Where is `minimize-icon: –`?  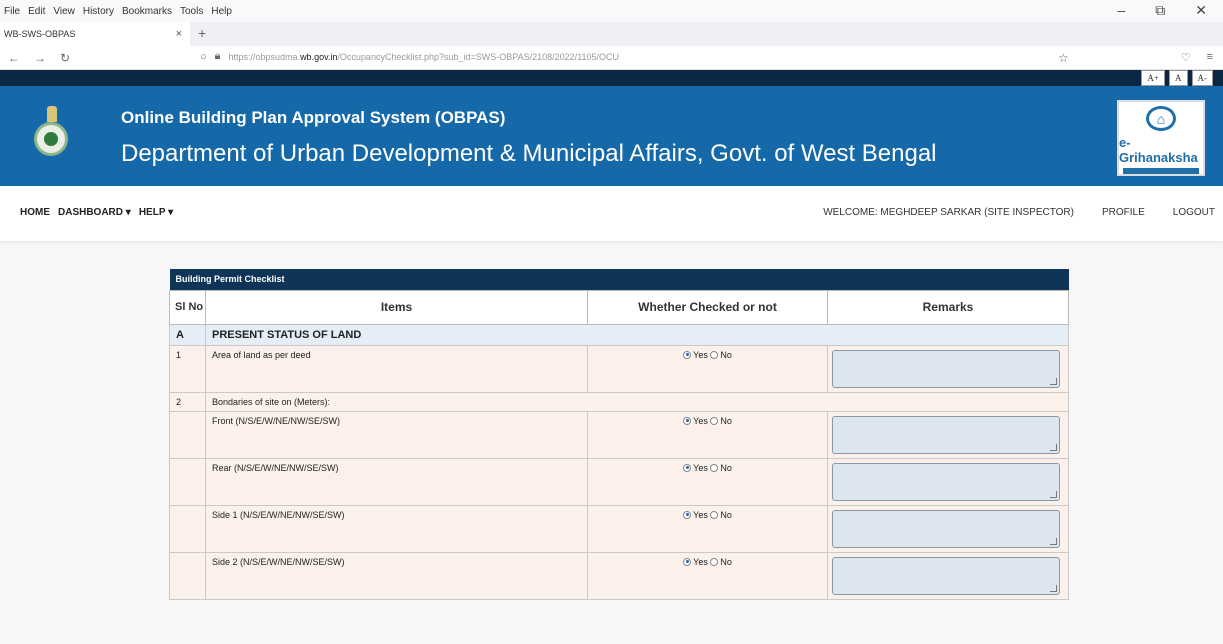 minimize-icon: – is located at coordinates (1121, 10).